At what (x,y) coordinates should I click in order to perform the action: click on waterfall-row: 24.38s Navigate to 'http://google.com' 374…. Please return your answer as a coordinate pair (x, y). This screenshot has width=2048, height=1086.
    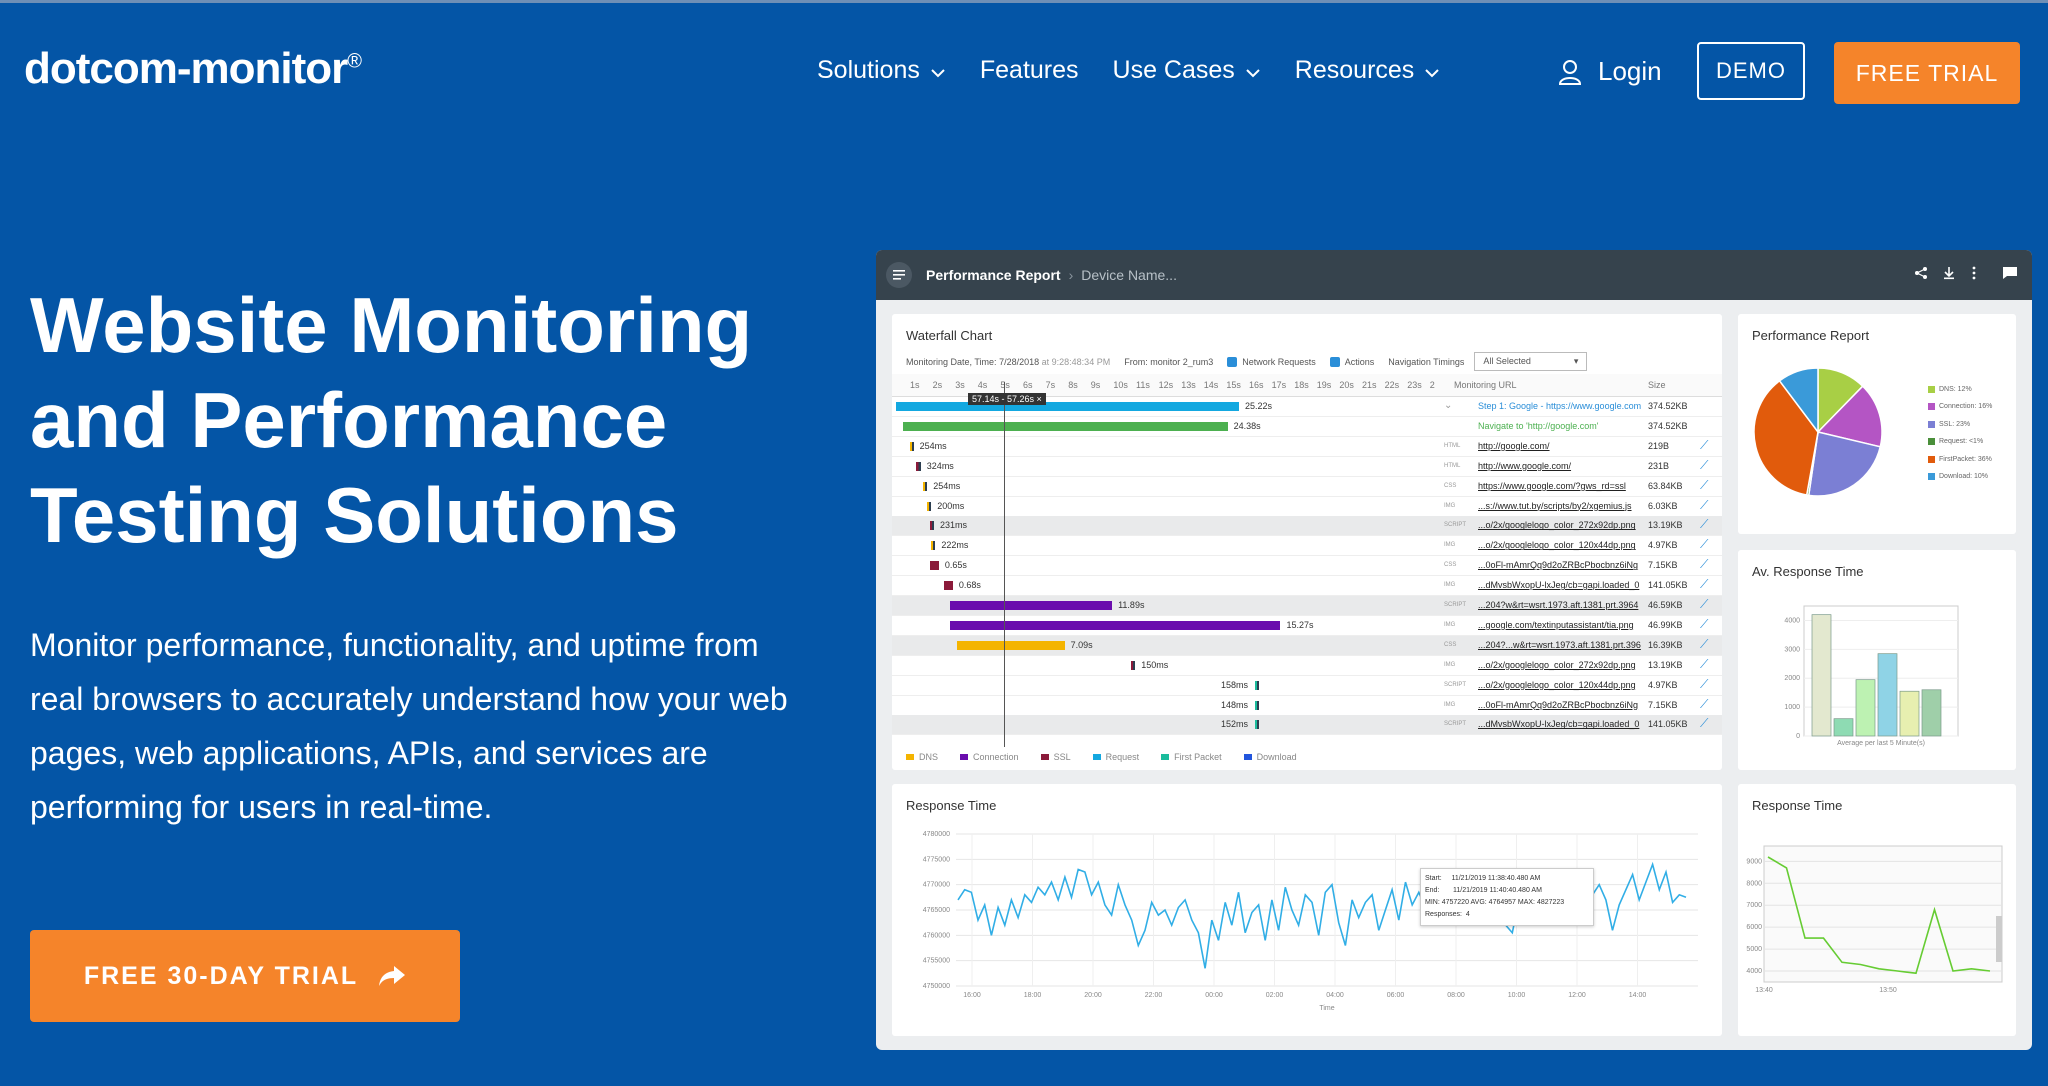
    Looking at the image, I should click on (1307, 427).